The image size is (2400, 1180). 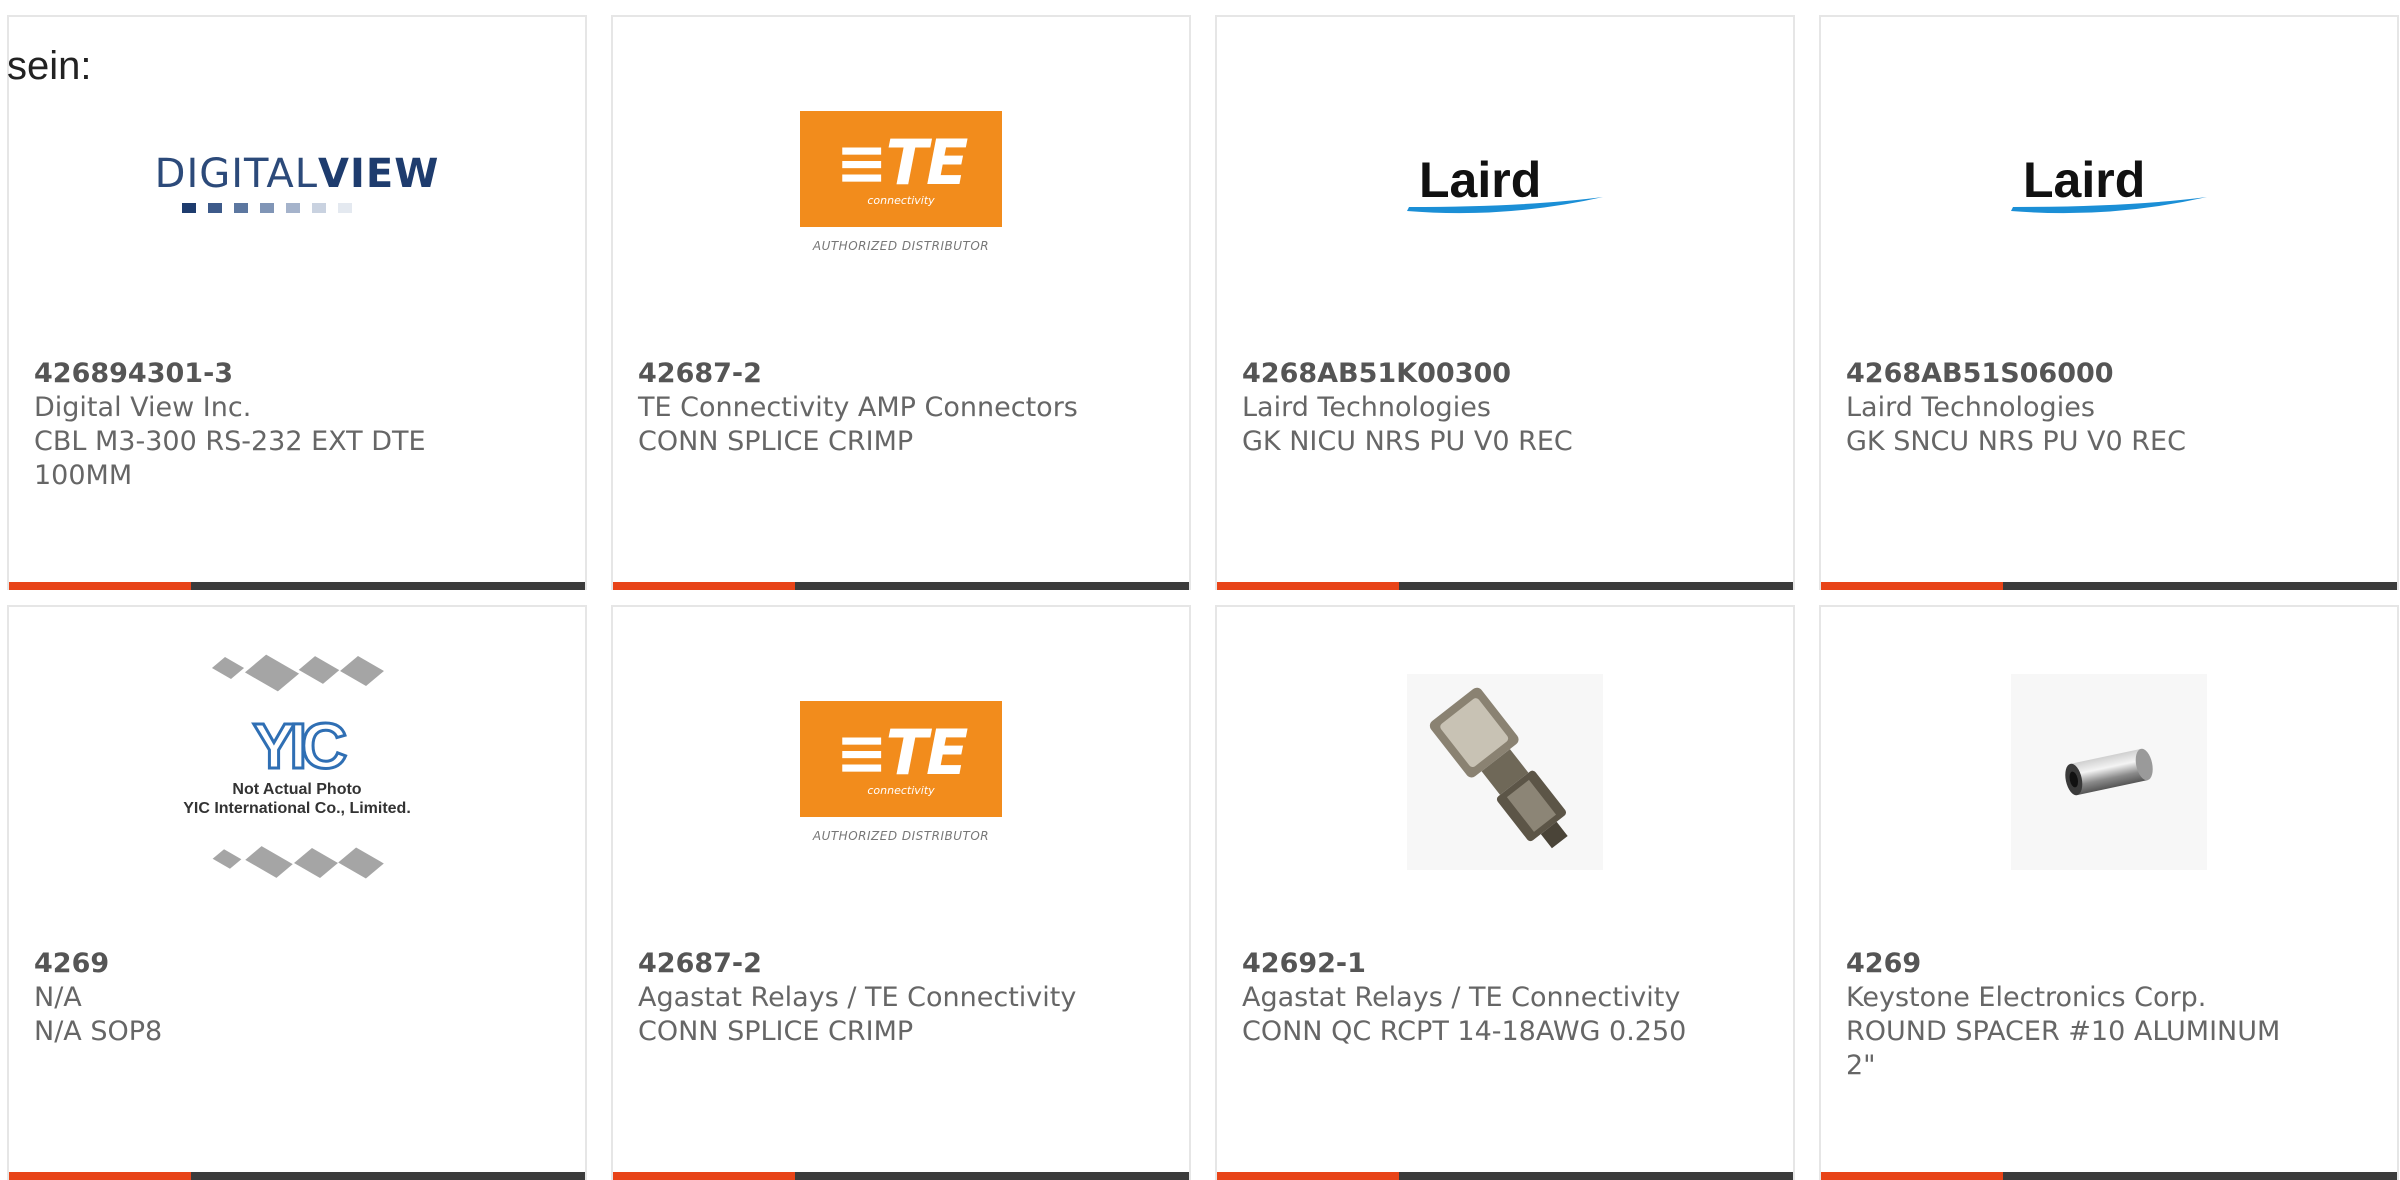 I want to click on round-spacer-photo, so click(x=2109, y=772).